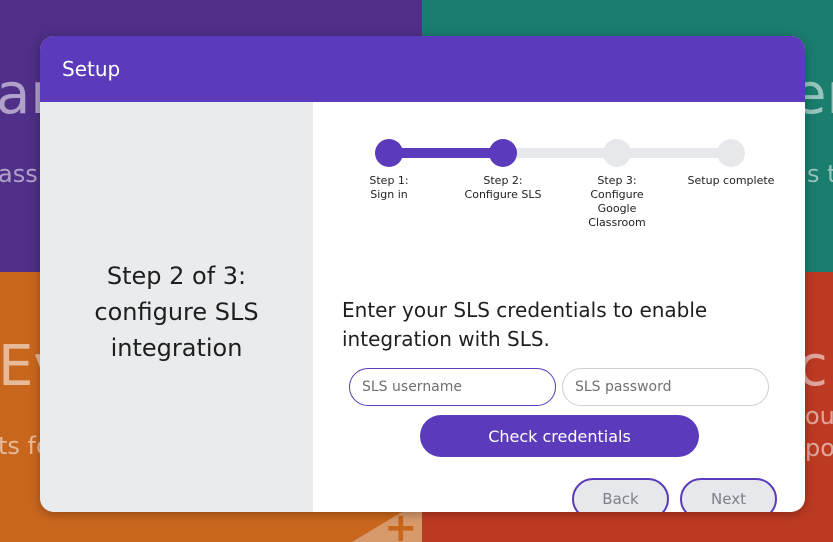 This screenshot has height=542, width=833. Describe the element at coordinates (617, 153) in the screenshot. I see `step-3-dot` at that location.